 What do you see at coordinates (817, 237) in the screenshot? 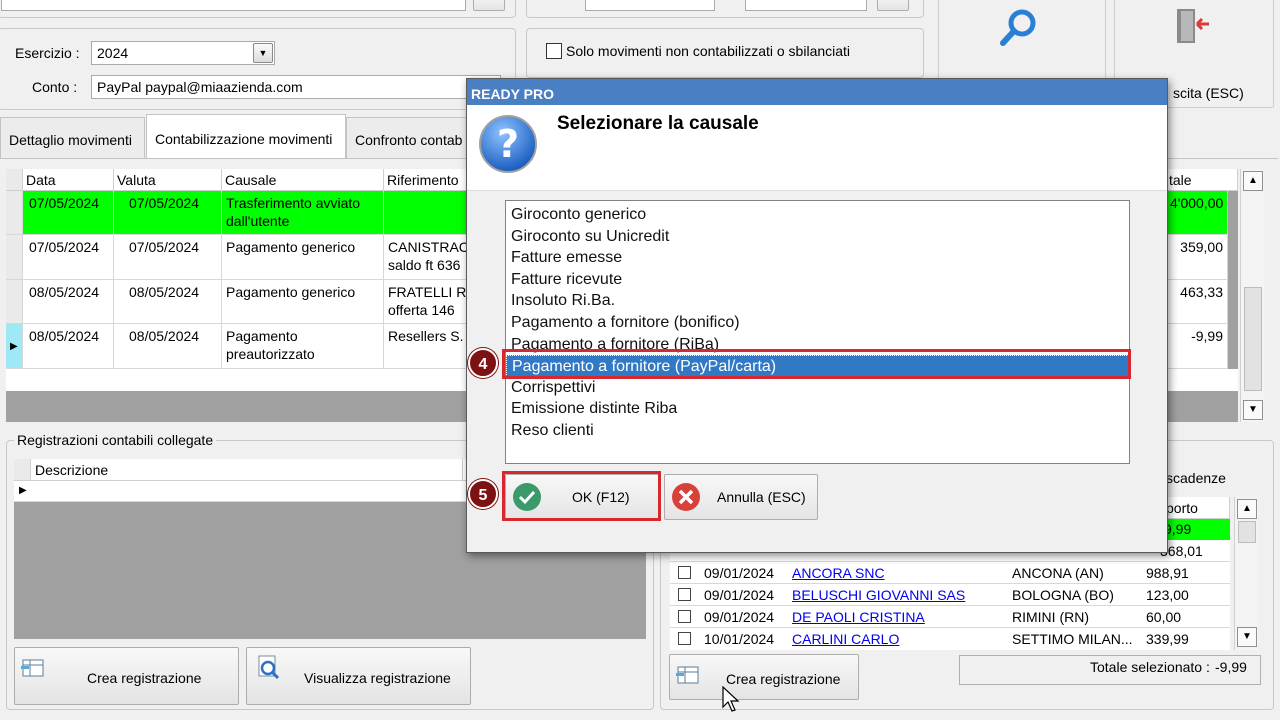
I see `causale-option: Giroconto su Unicredit` at bounding box center [817, 237].